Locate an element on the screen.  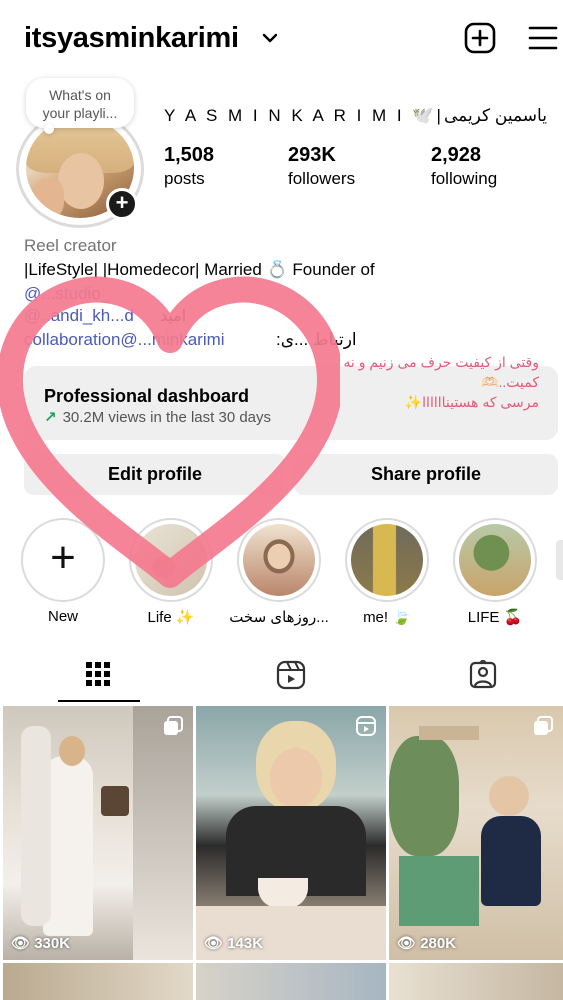
highlight-label: LIFE 🍒 is located at coordinates (495, 617).